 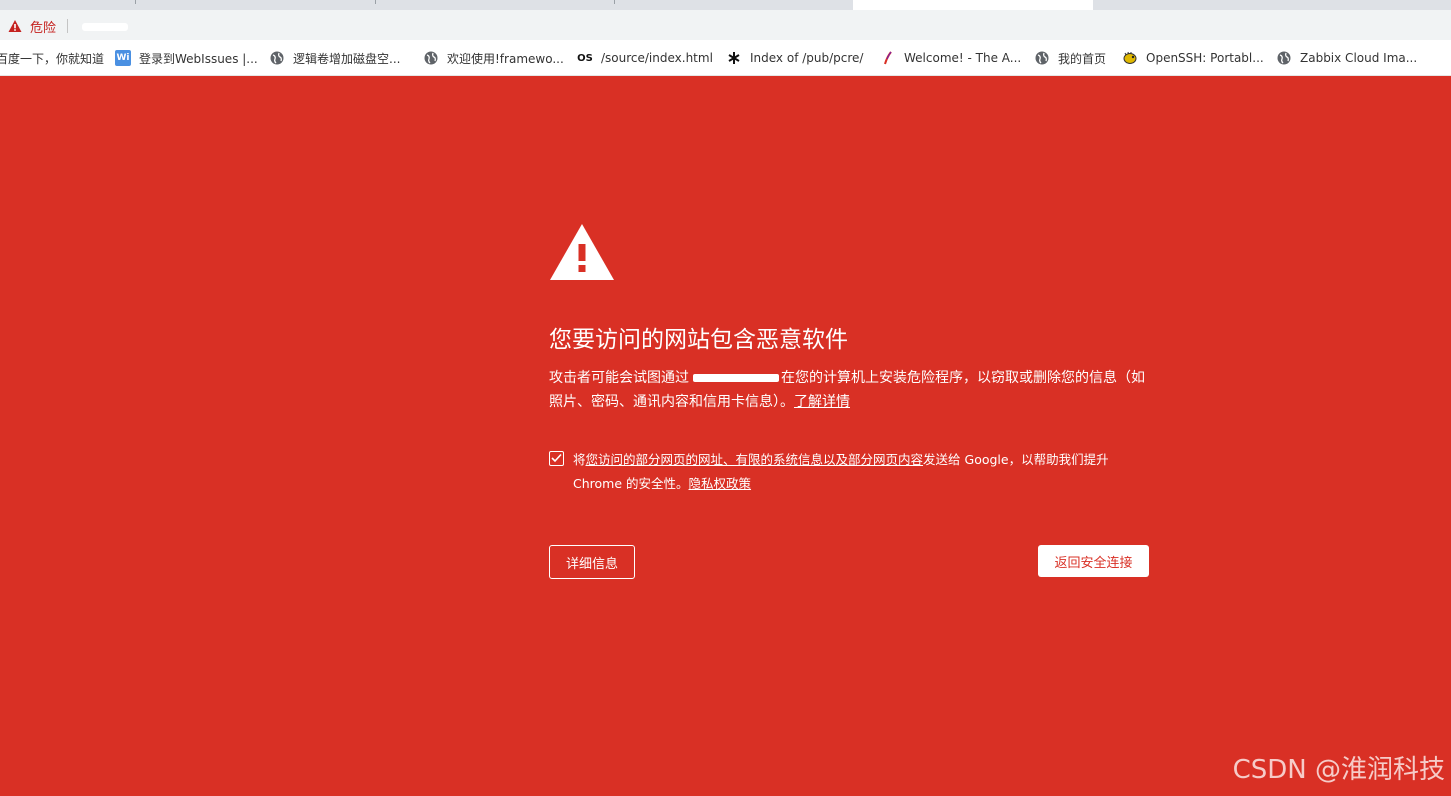 I want to click on bookmark-item: Index of /pub/pcre/, so click(x=795, y=57).